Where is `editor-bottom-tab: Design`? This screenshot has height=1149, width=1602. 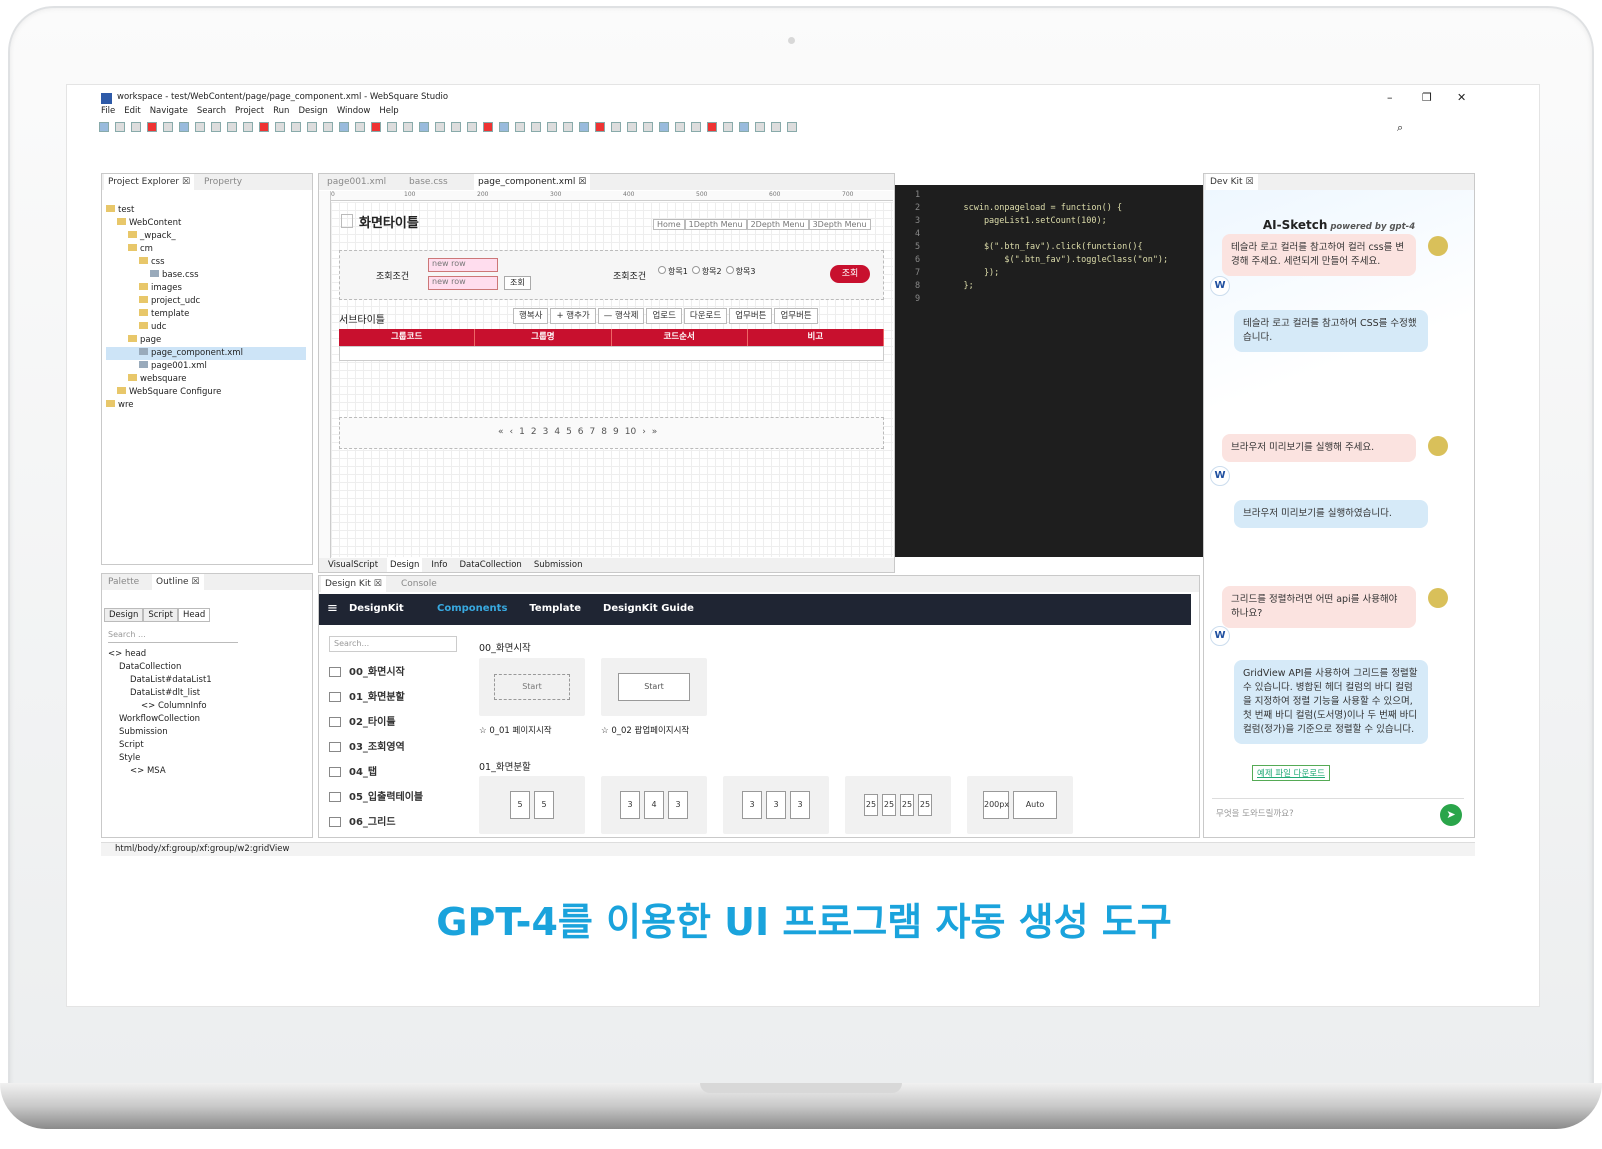 editor-bottom-tab: Design is located at coordinates (405, 565).